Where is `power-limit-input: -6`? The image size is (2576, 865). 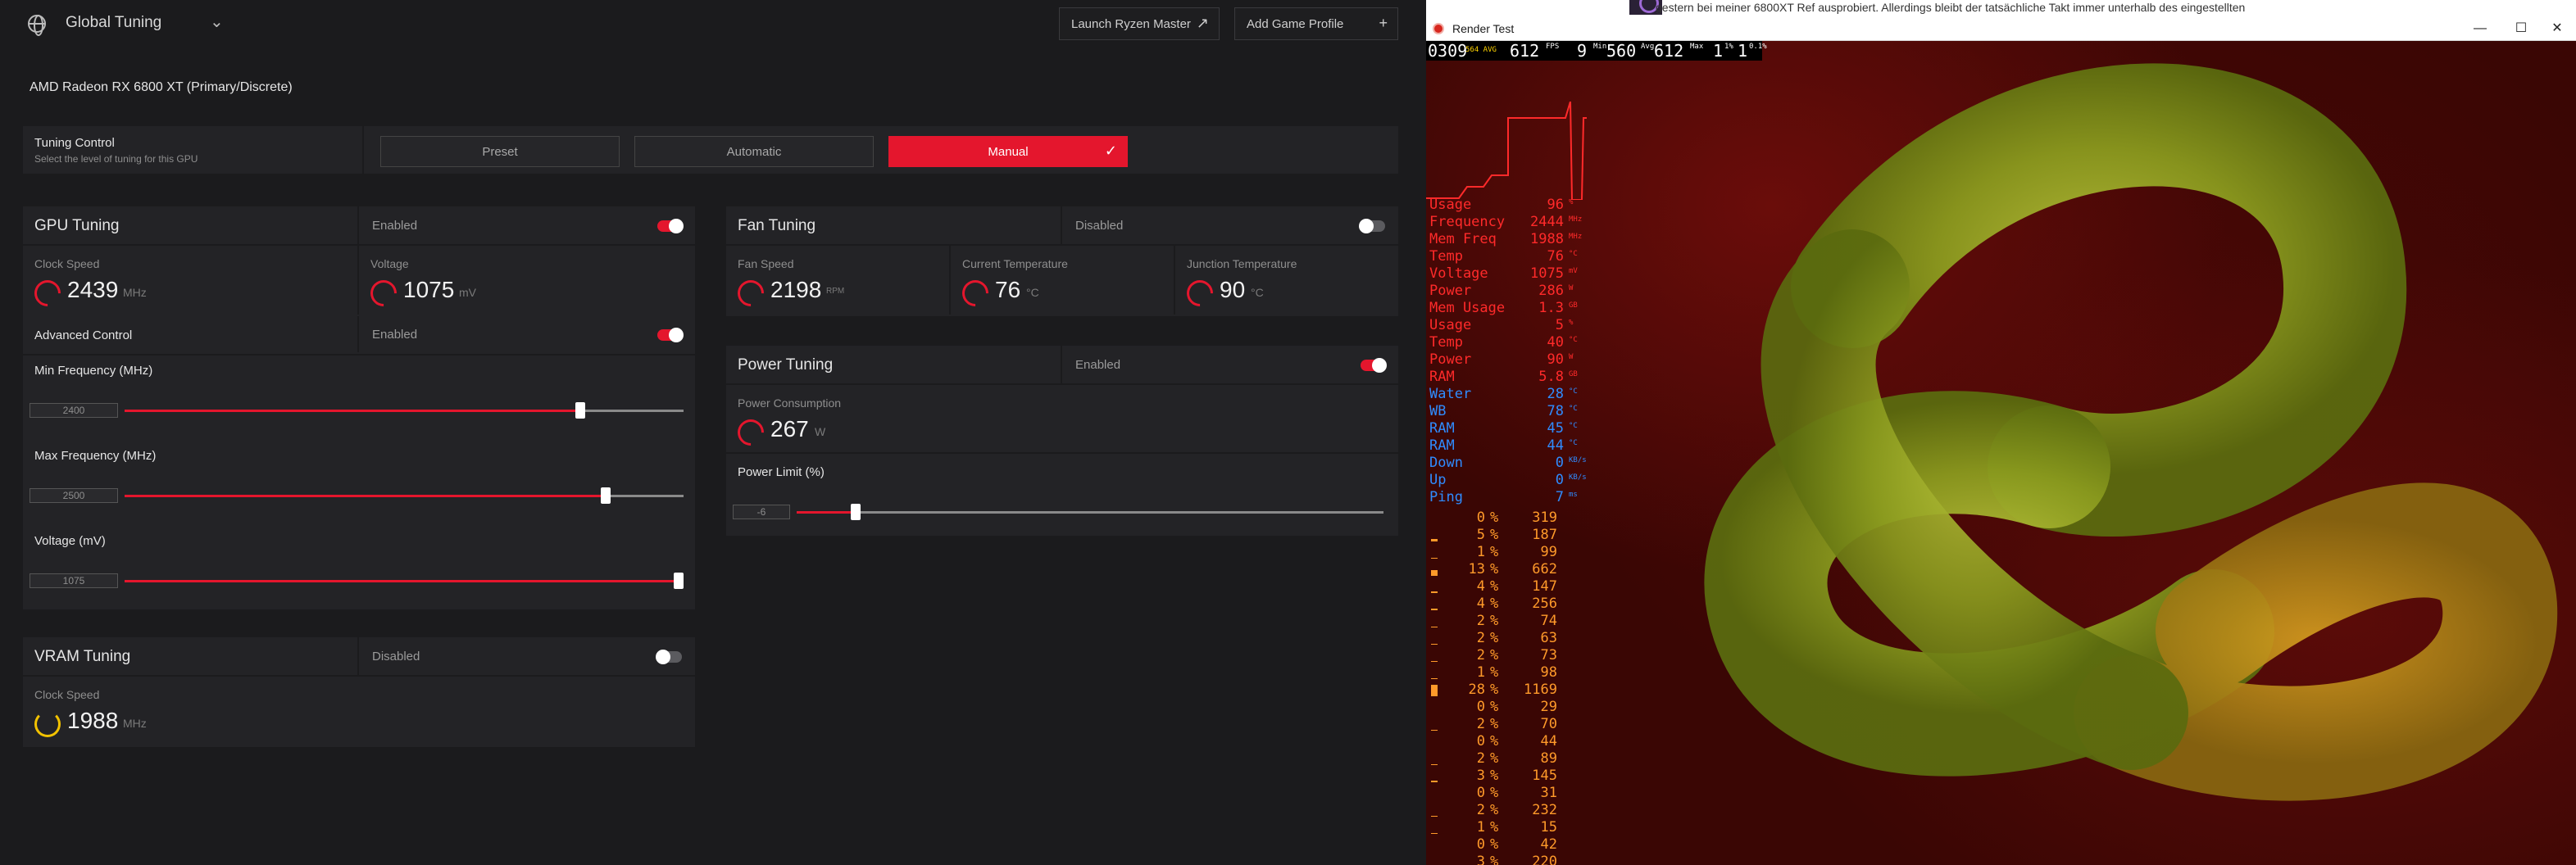
power-limit-input: -6 is located at coordinates (761, 512).